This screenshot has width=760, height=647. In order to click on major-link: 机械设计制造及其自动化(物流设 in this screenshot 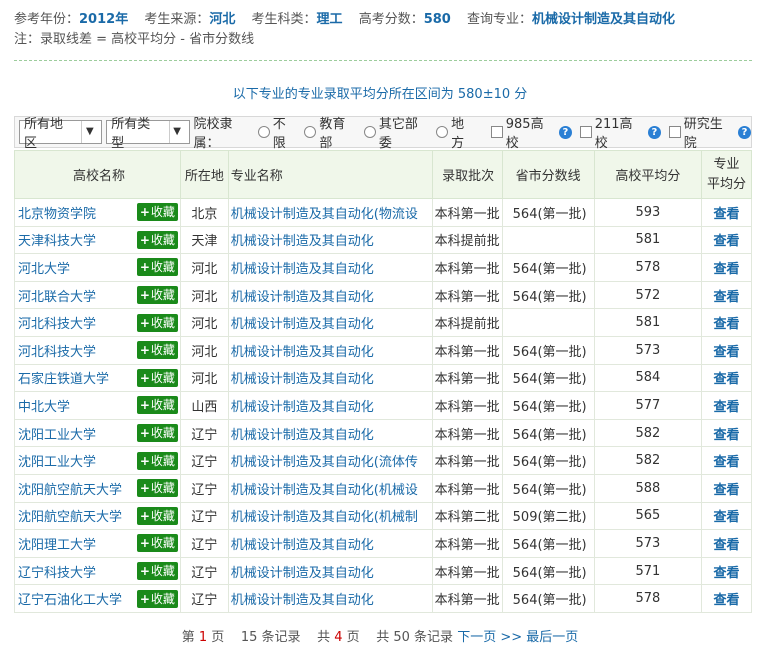, I will do `click(324, 214)`.